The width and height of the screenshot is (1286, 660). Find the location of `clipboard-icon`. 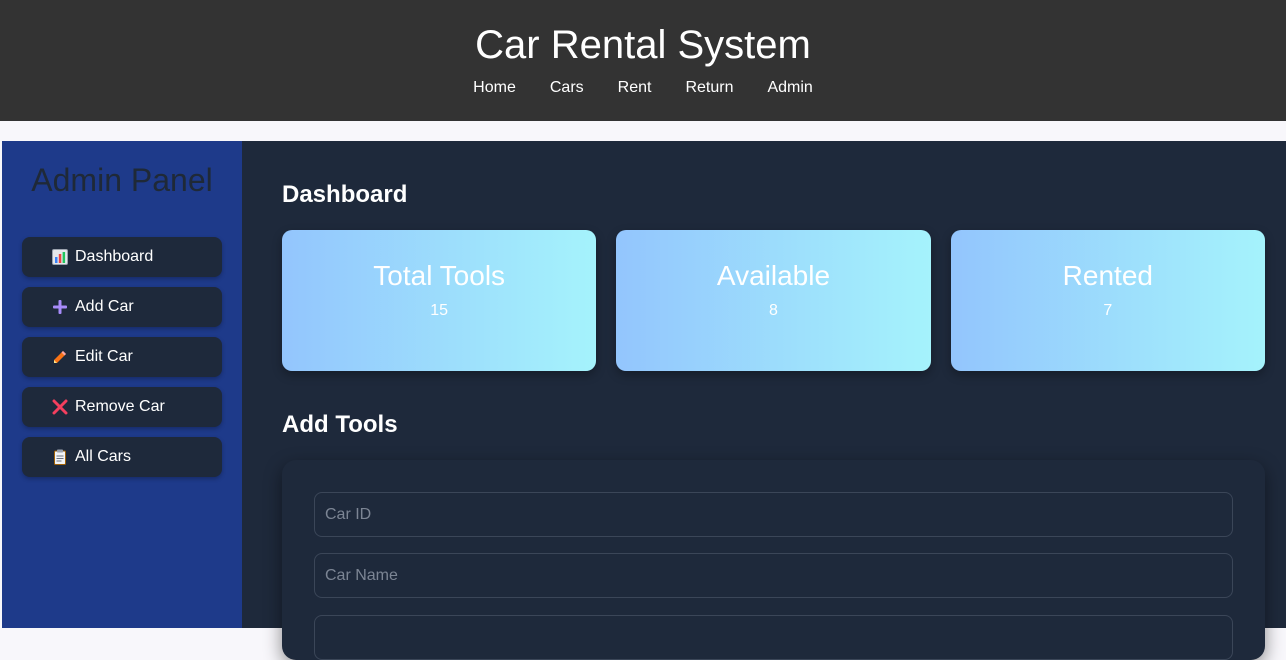

clipboard-icon is located at coordinates (60, 457).